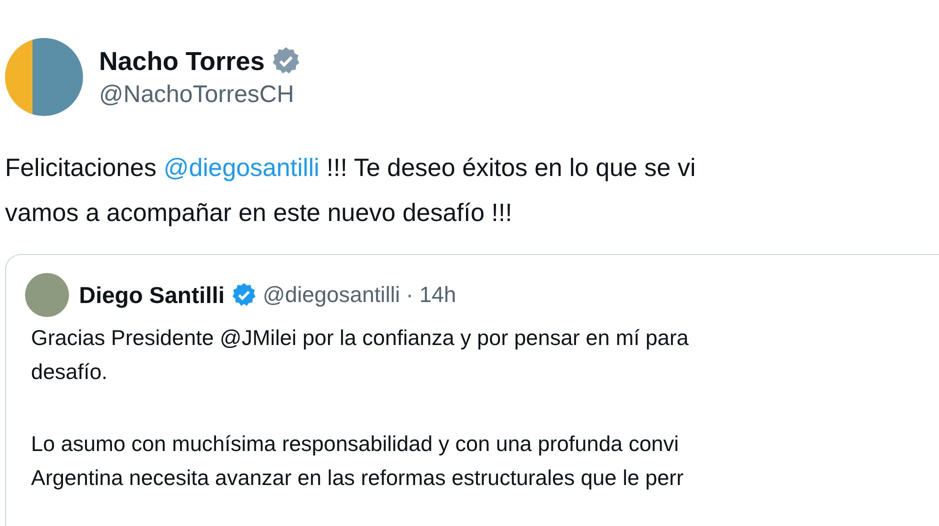 The image size is (939, 526). What do you see at coordinates (511, 168) in the screenshot?
I see `tweet-text: !!! Te deseo éxitos en lo que se vi` at bounding box center [511, 168].